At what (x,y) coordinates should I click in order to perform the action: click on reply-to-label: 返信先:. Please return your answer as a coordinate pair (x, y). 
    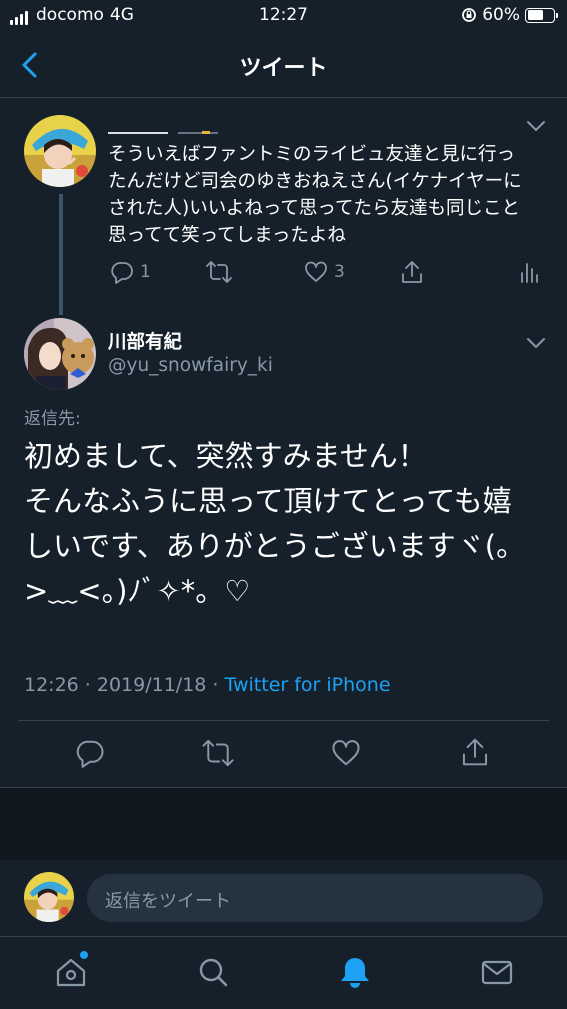
    Looking at the image, I should click on (52, 419).